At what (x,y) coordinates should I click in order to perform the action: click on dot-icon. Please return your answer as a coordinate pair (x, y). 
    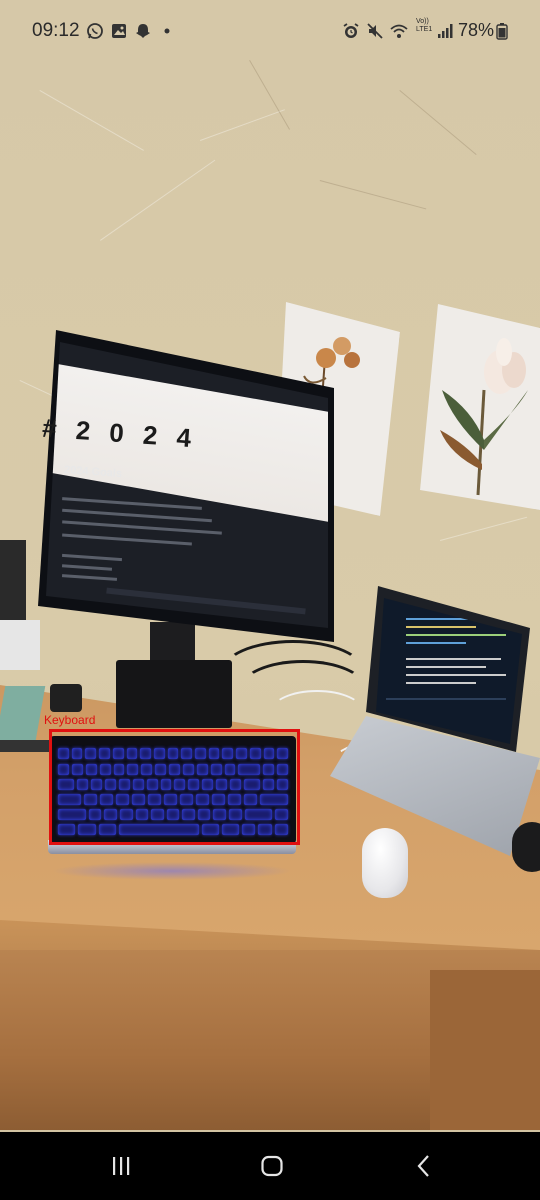
    Looking at the image, I should click on (167, 31).